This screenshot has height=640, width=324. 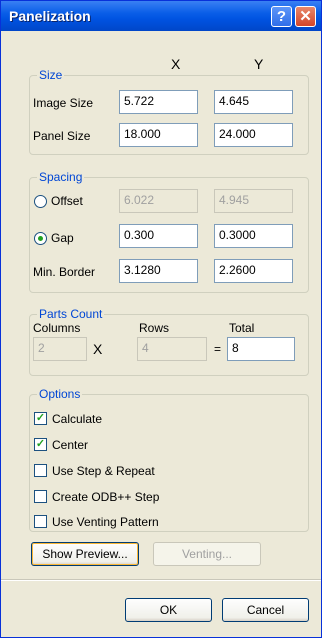 What do you see at coordinates (161, 16) in the screenshot?
I see `title-bar: Panelization ? ✕` at bounding box center [161, 16].